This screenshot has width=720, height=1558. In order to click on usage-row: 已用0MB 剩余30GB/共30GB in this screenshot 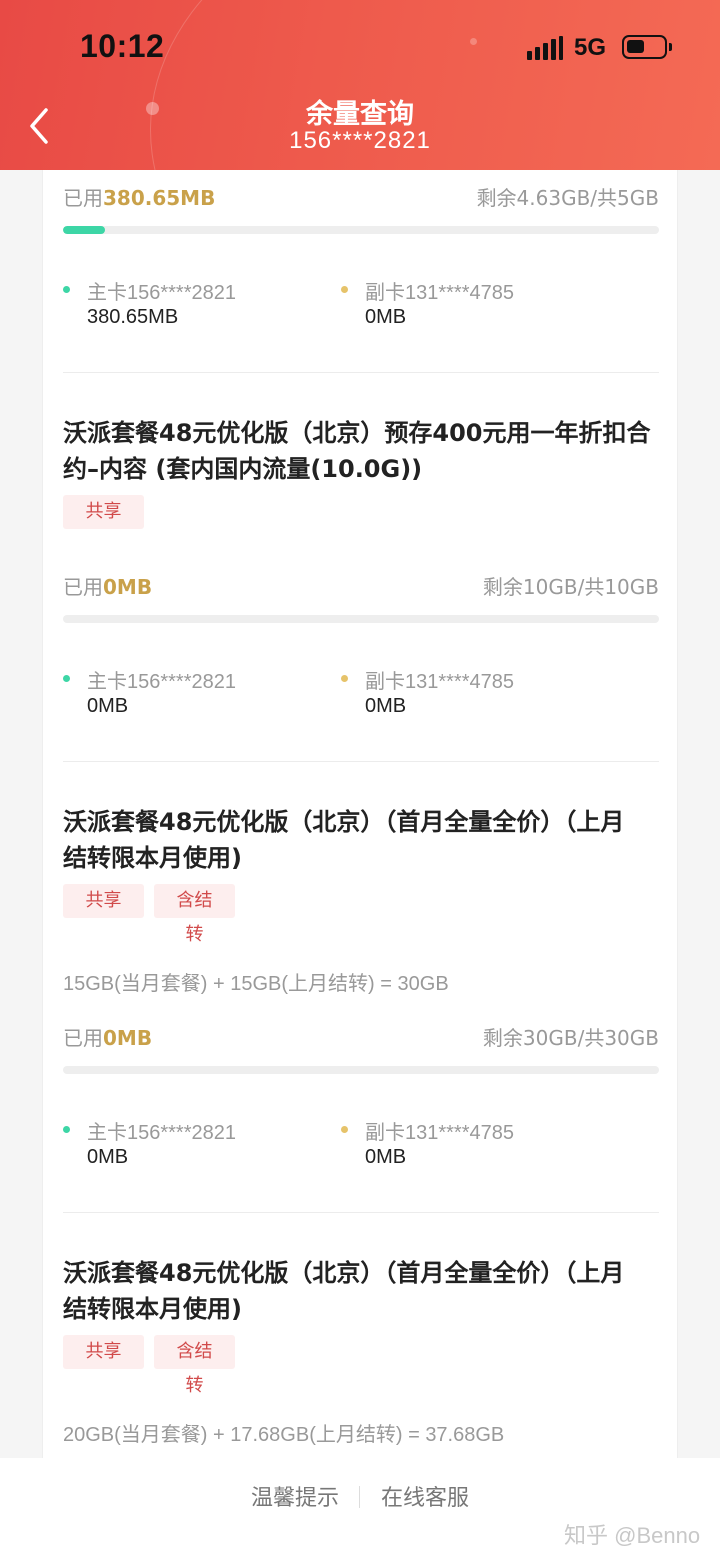, I will do `click(361, 1037)`.